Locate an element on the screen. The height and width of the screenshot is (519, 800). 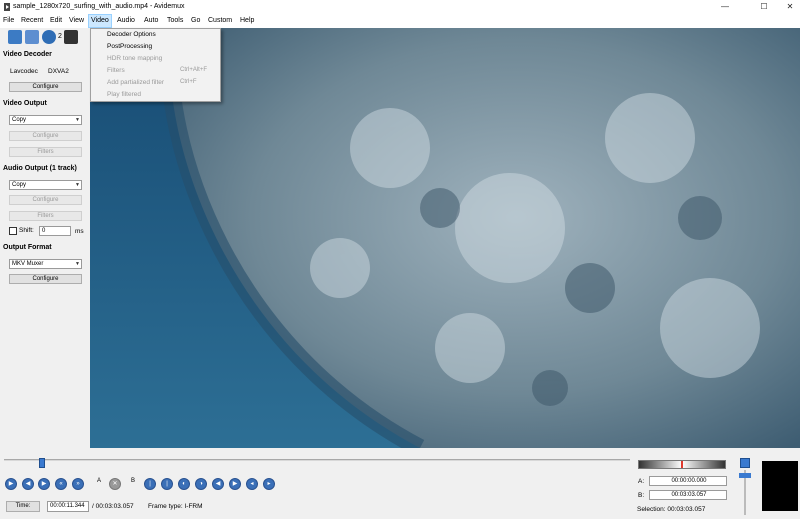
shift-input: 0 is located at coordinates (55, 231).